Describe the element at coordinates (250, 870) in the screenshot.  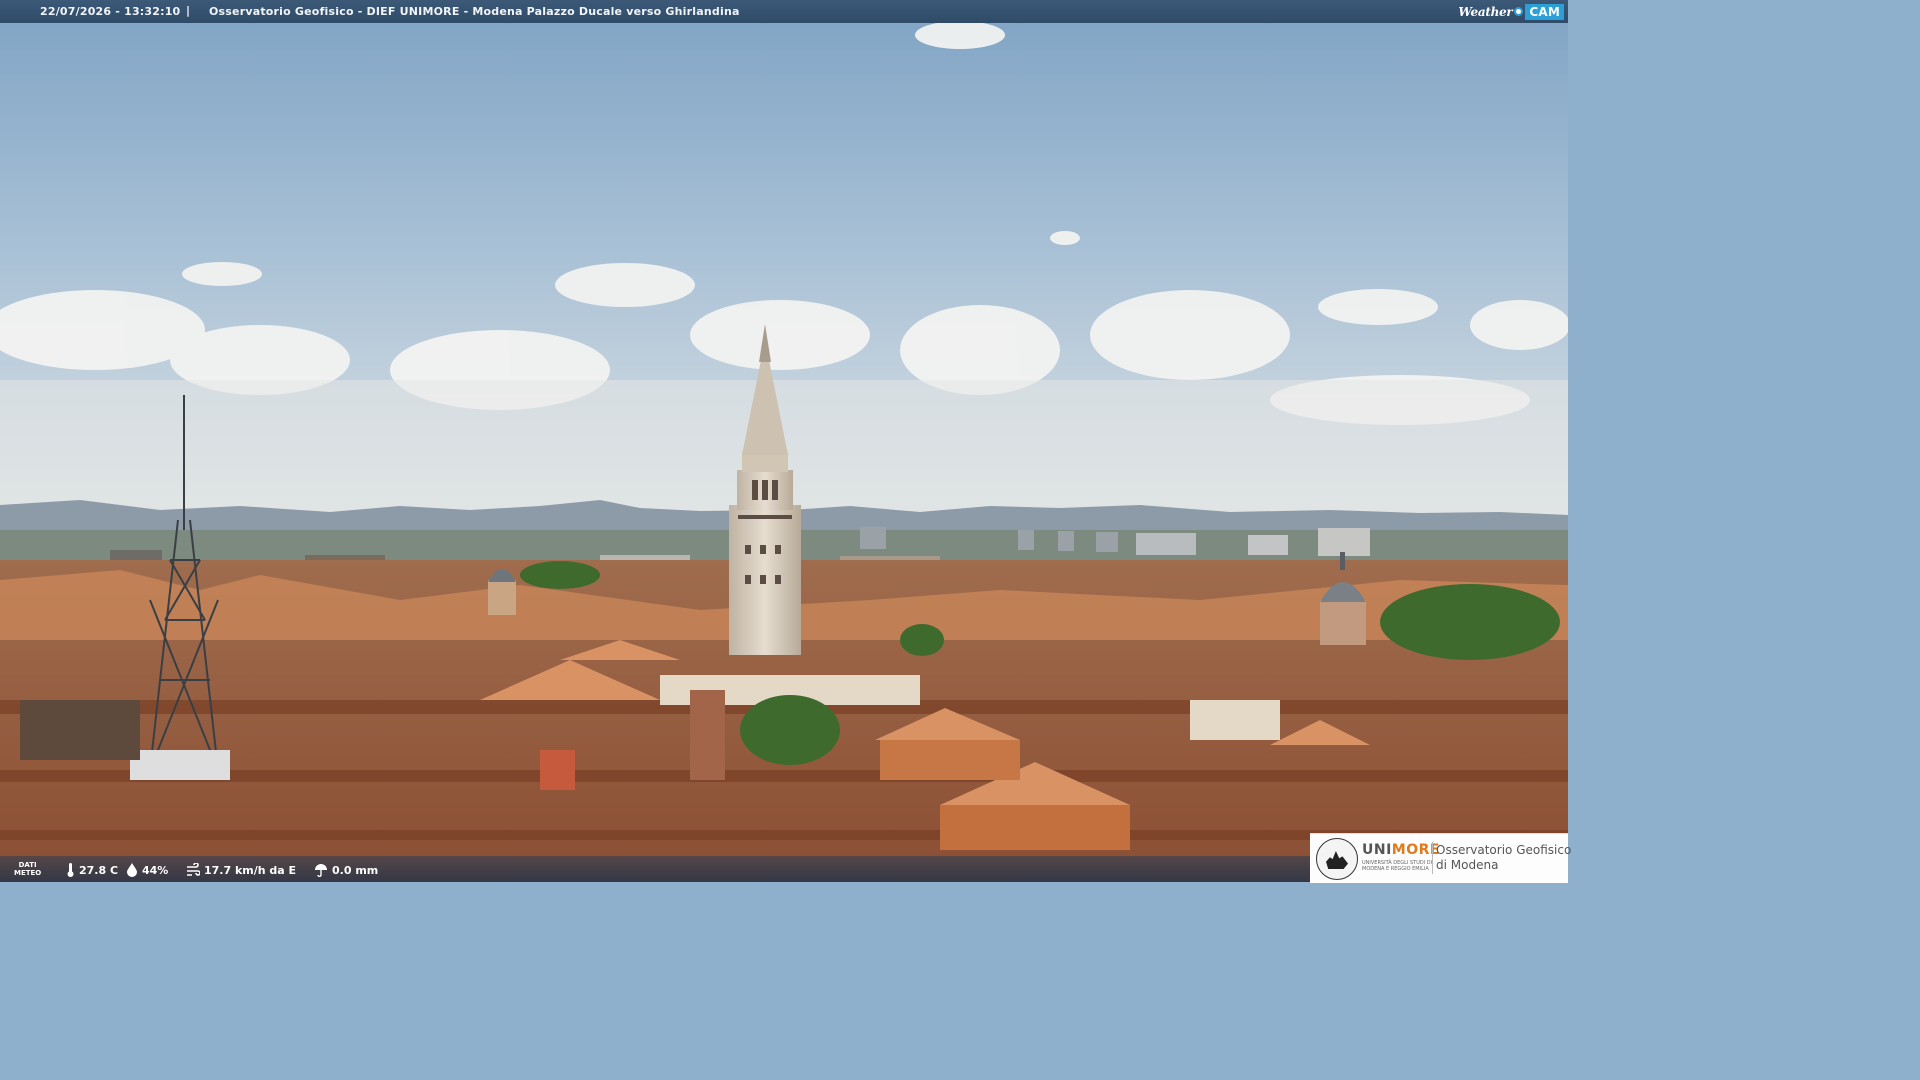
I see `wind-value: 17.7 km/h da E` at that location.